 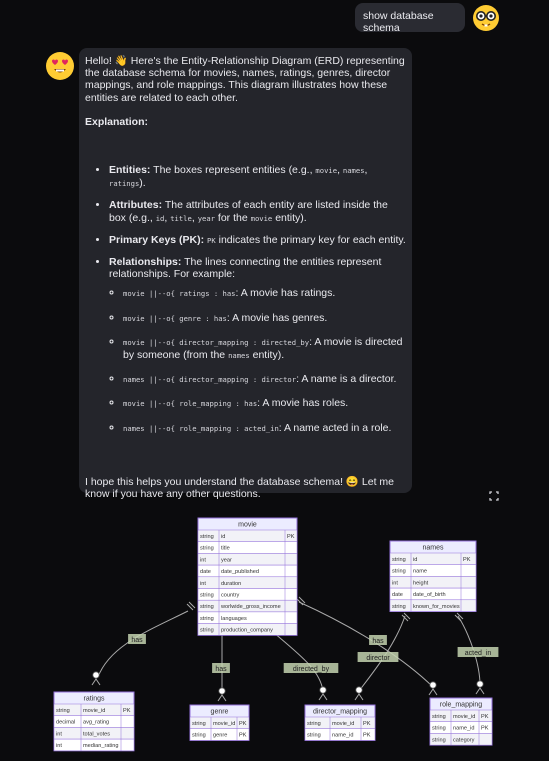 What do you see at coordinates (261, 218) in the screenshot?
I see `inline-code: movie` at bounding box center [261, 218].